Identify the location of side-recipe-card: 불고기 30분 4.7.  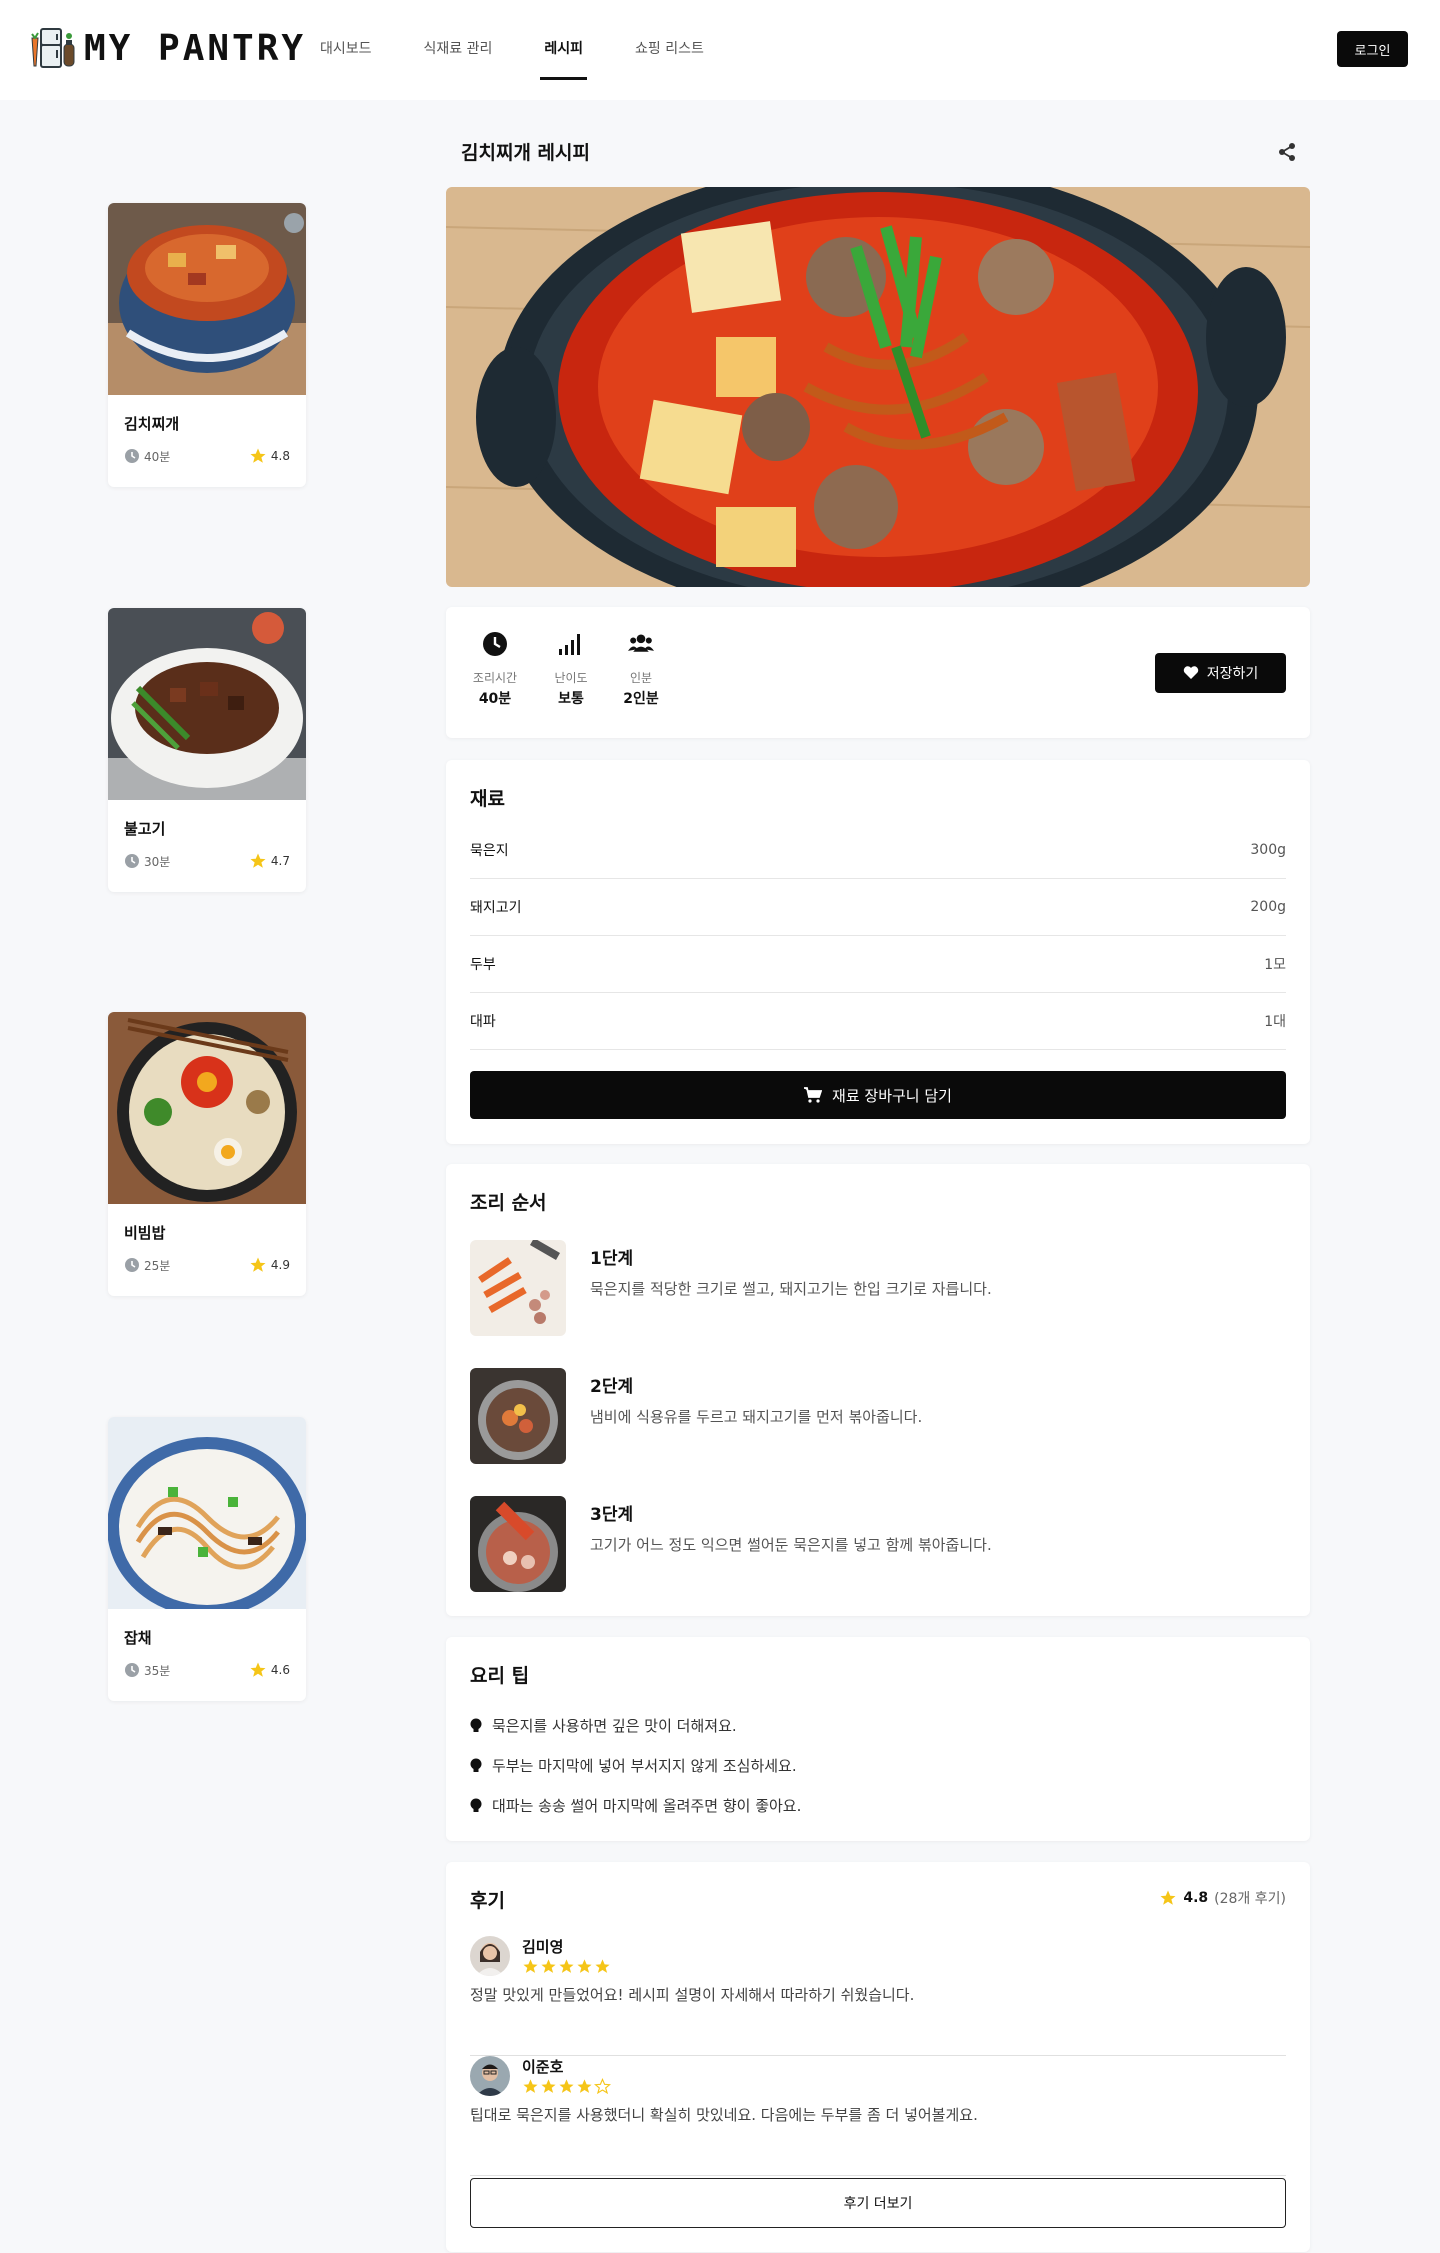
(207, 750).